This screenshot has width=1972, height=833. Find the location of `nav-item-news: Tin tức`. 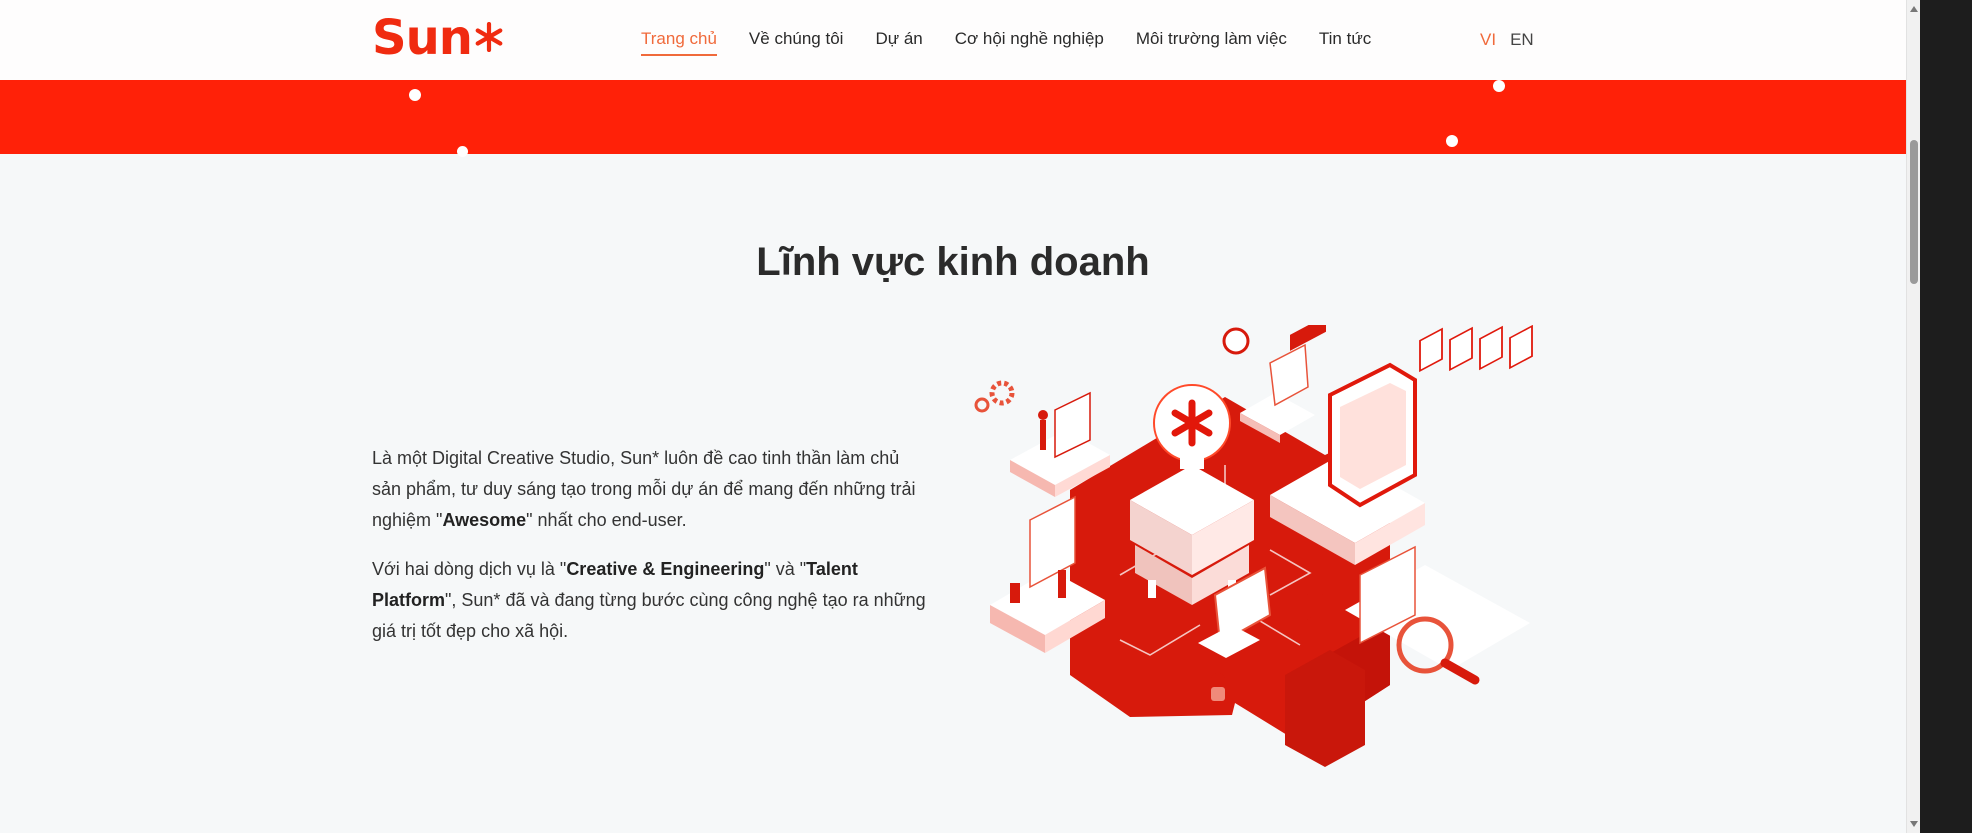

nav-item-news: Tin tức is located at coordinates (1345, 42).